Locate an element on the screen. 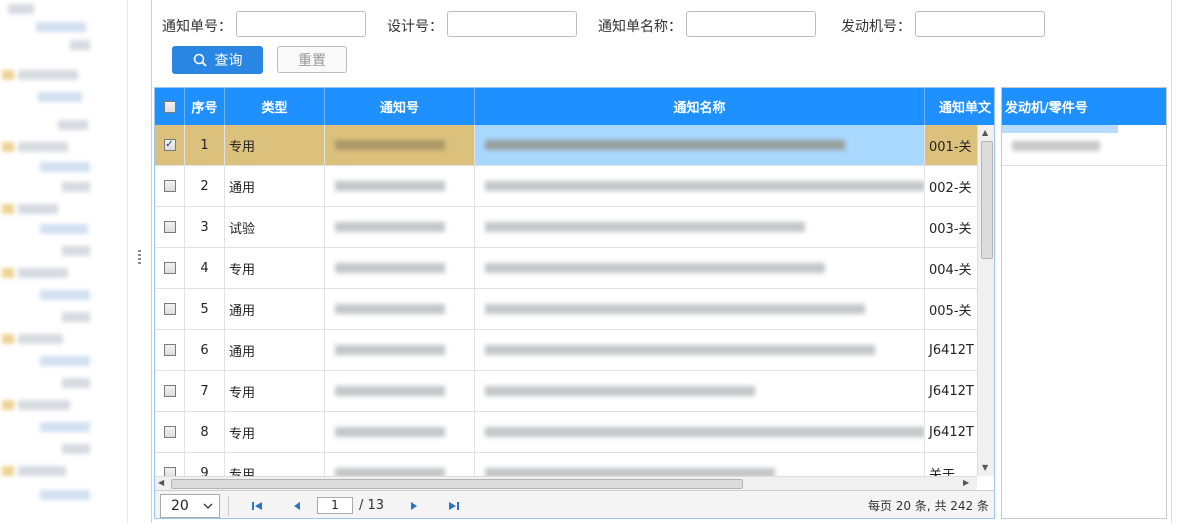 This screenshot has height=523, width=1177. left-nav-tree is located at coordinates (64, 261).